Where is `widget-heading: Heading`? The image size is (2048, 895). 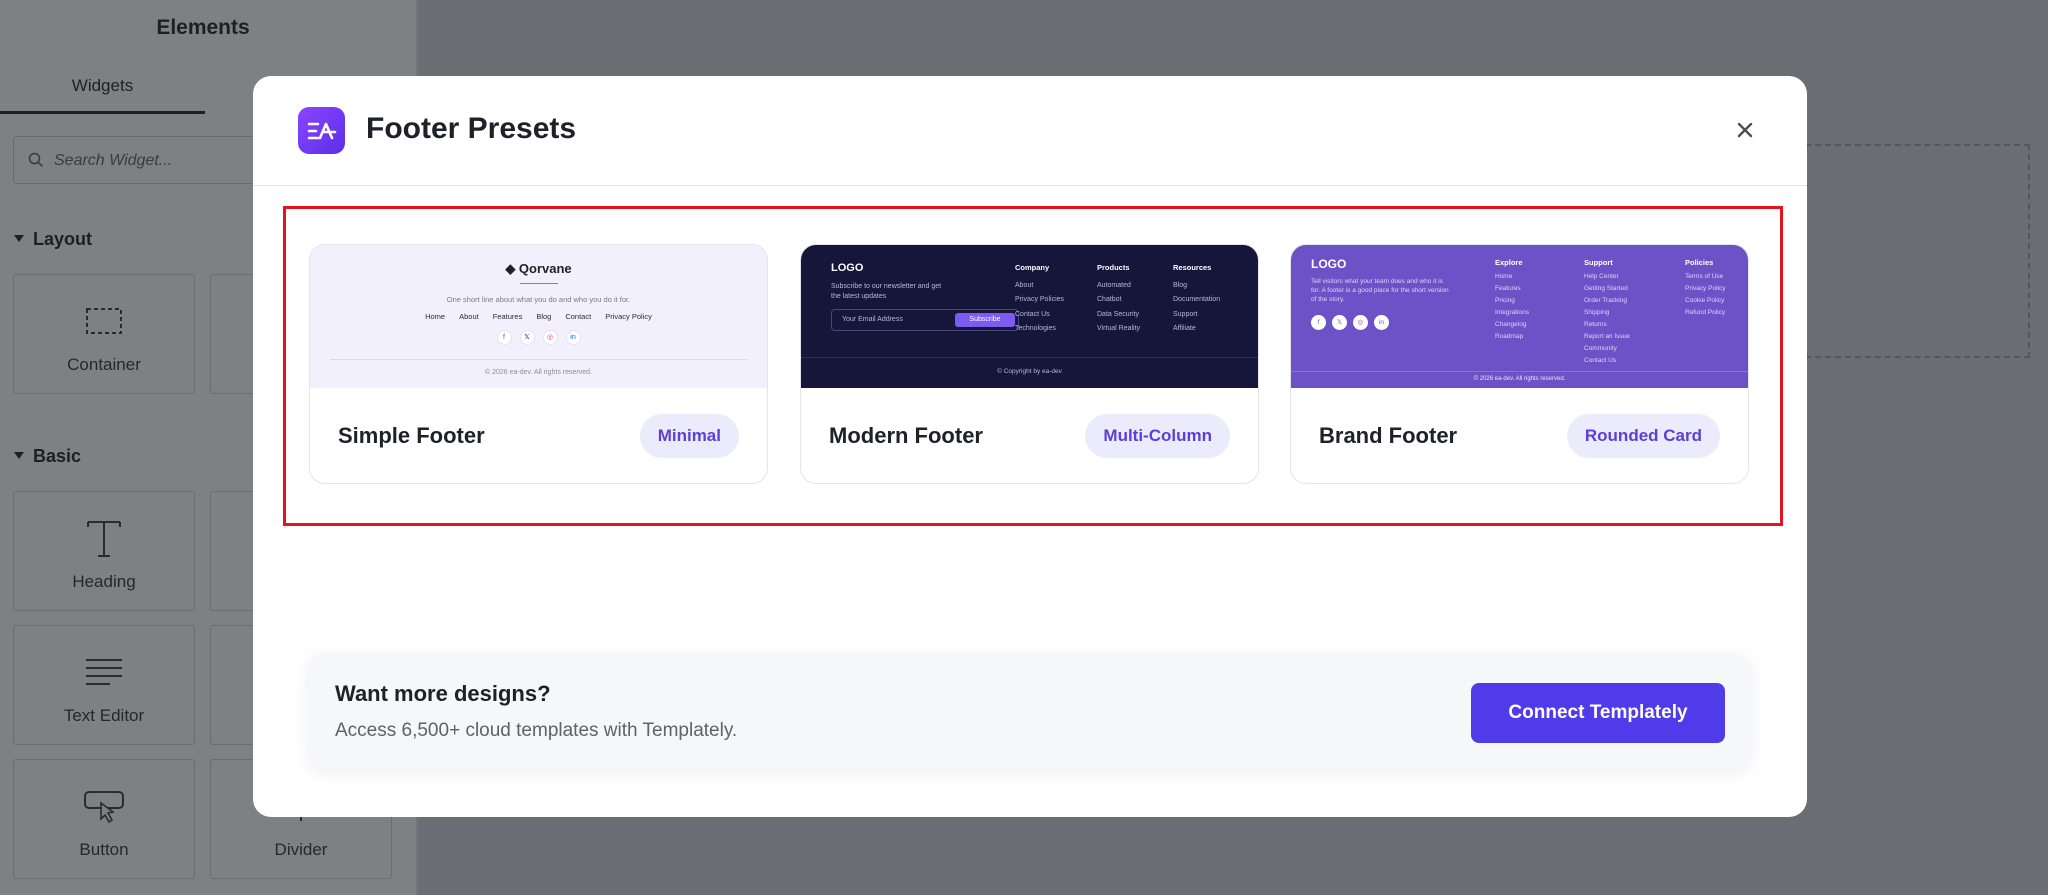 widget-heading: Heading is located at coordinates (104, 551).